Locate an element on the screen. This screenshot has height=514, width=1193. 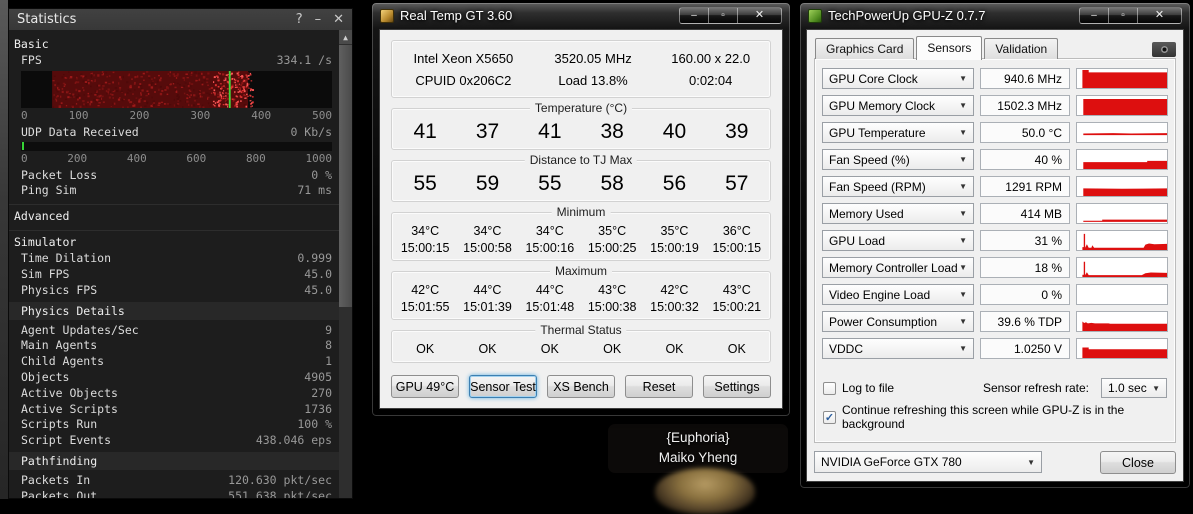
stat-value: 9 is located at coordinates (328, 329).